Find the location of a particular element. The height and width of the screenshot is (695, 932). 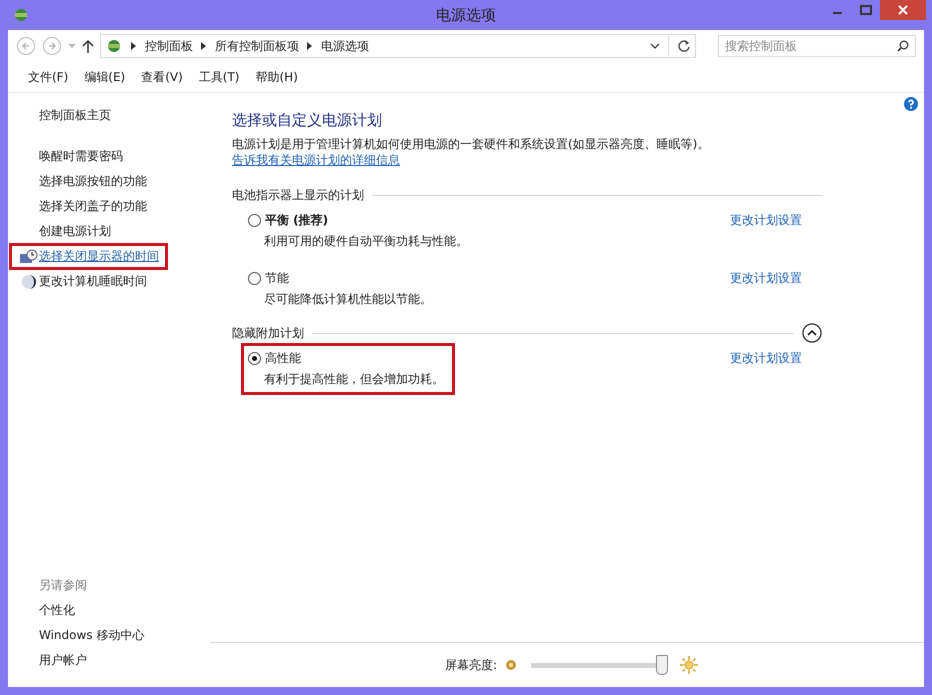

menu-item: 查看(V) is located at coordinates (162, 77).